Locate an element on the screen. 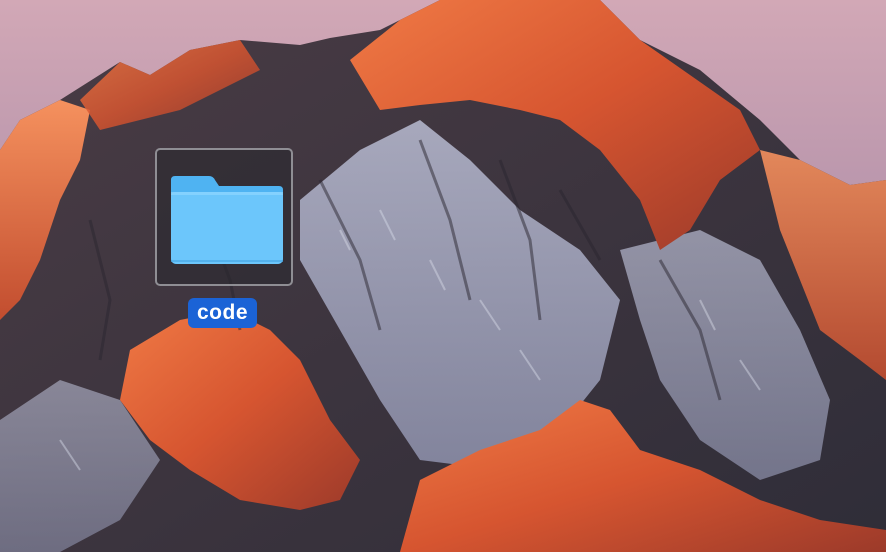 This screenshot has width=886, height=552. desktop-item-code: code is located at coordinates (226, 241).